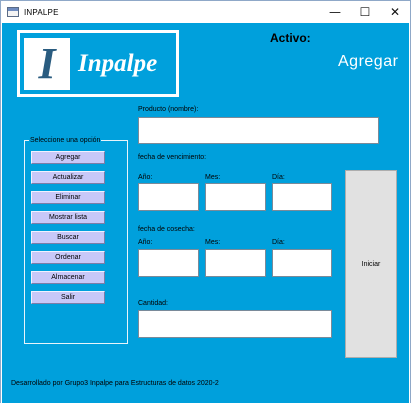 The height and width of the screenshot is (407, 411). What do you see at coordinates (118, 63) in the screenshot?
I see `logo-text: Inpalpe` at bounding box center [118, 63].